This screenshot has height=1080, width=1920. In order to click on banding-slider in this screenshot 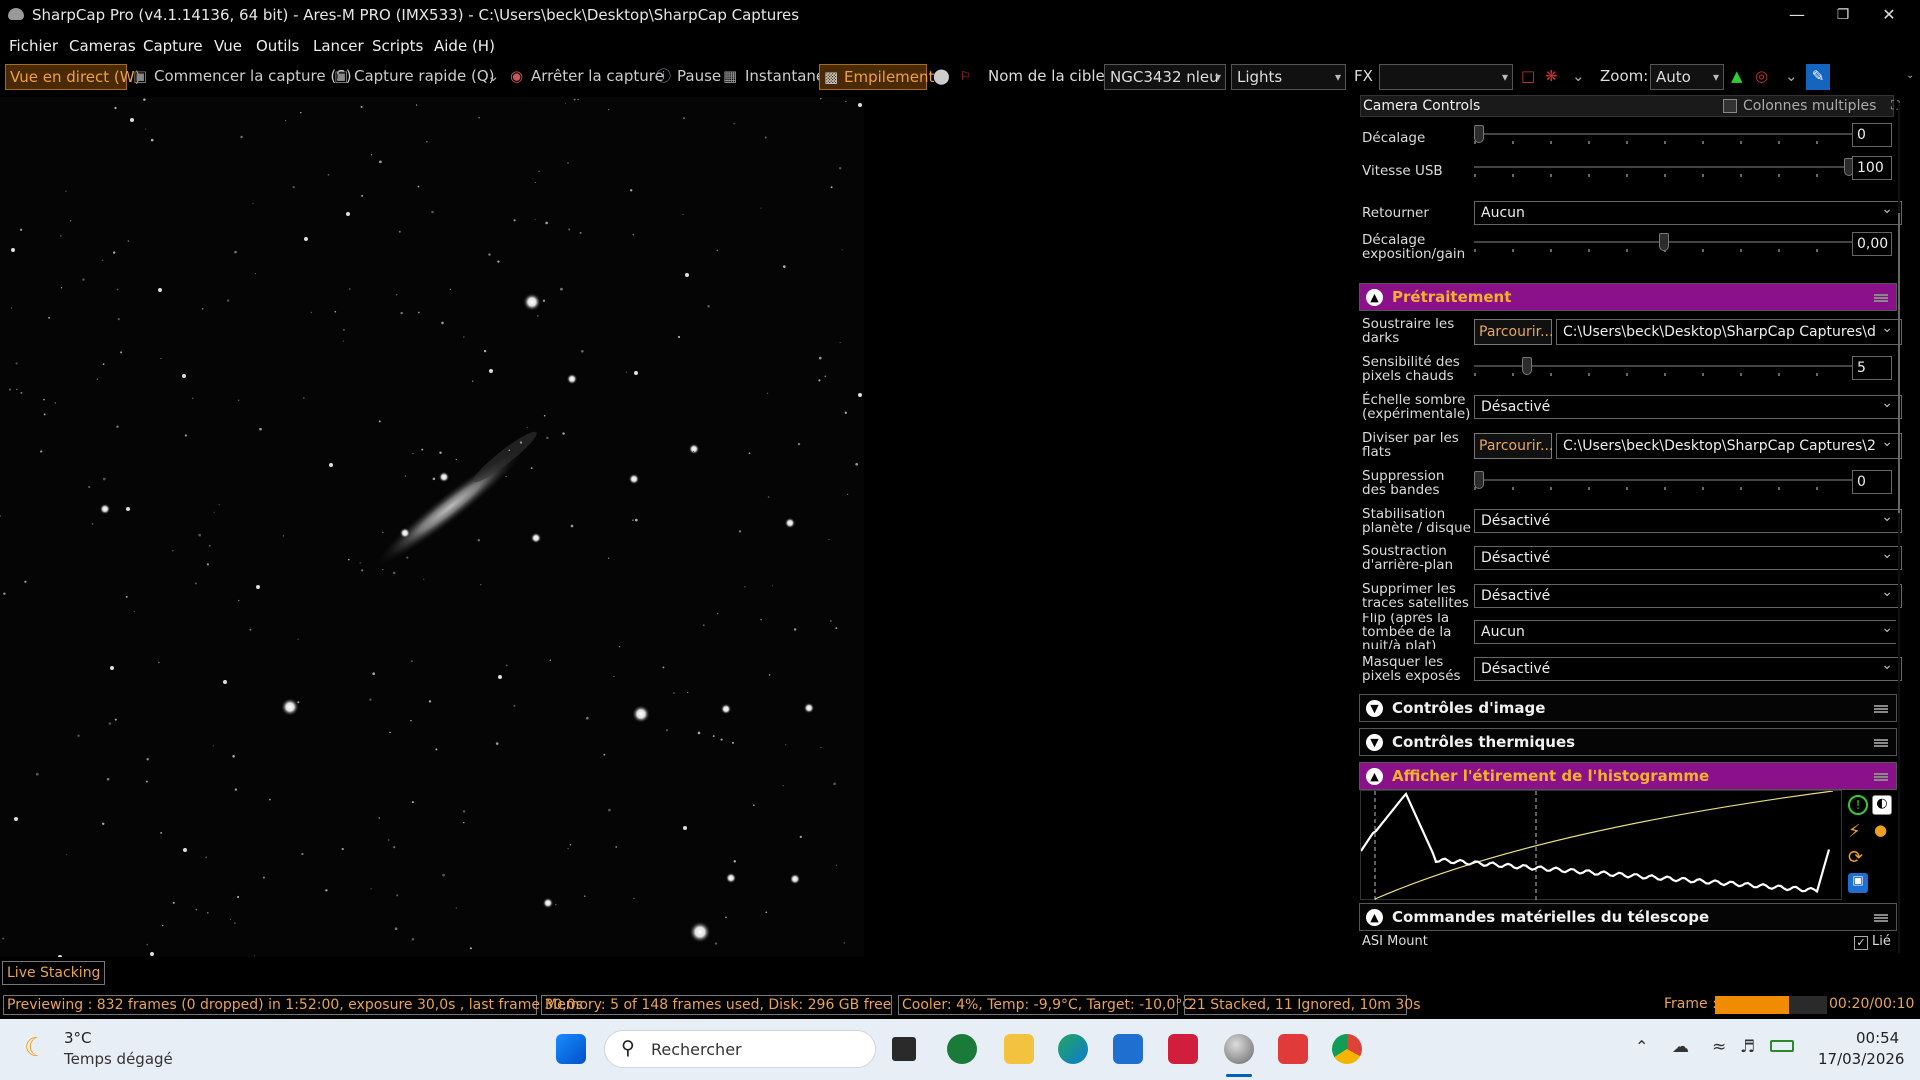, I will do `click(1664, 481)`.